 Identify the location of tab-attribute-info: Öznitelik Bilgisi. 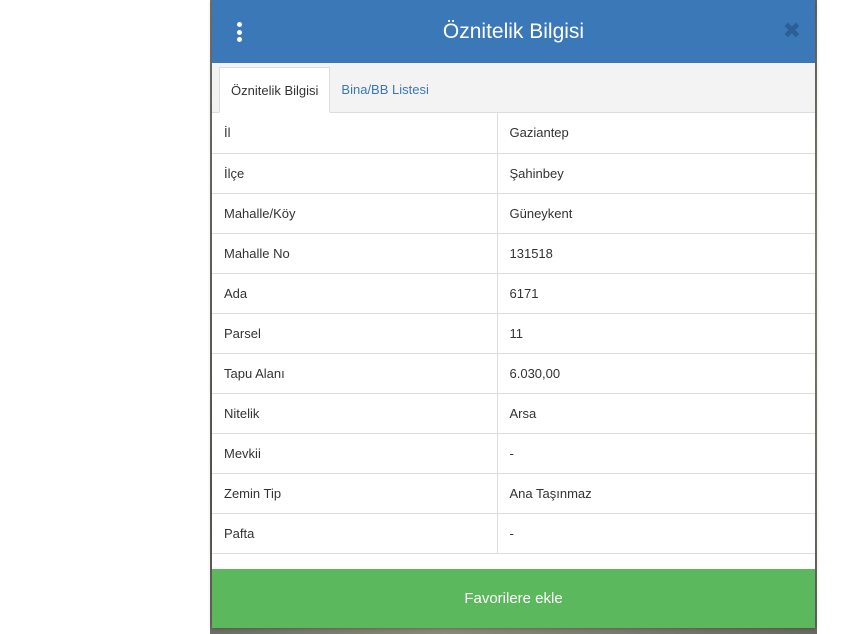
(275, 90).